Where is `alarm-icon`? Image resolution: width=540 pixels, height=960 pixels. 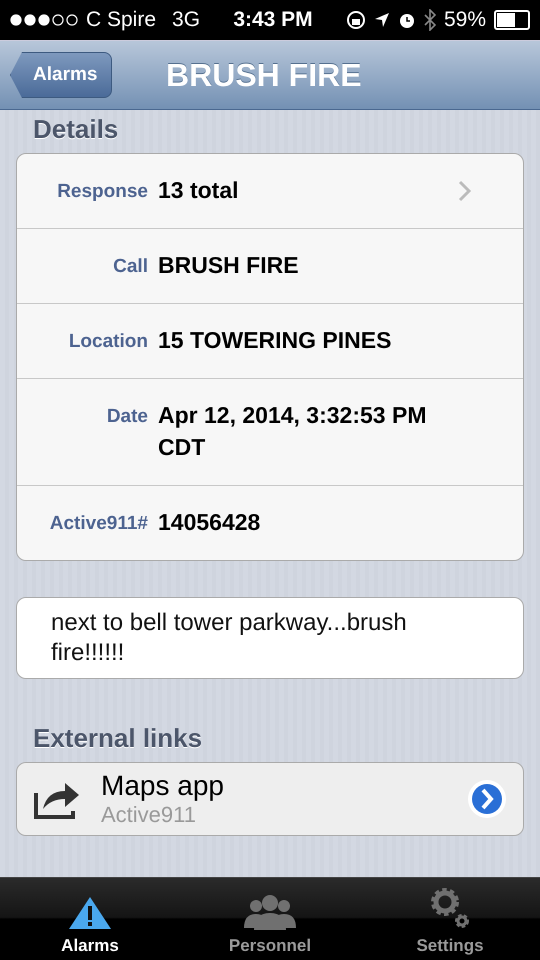
alarm-icon is located at coordinates (407, 20).